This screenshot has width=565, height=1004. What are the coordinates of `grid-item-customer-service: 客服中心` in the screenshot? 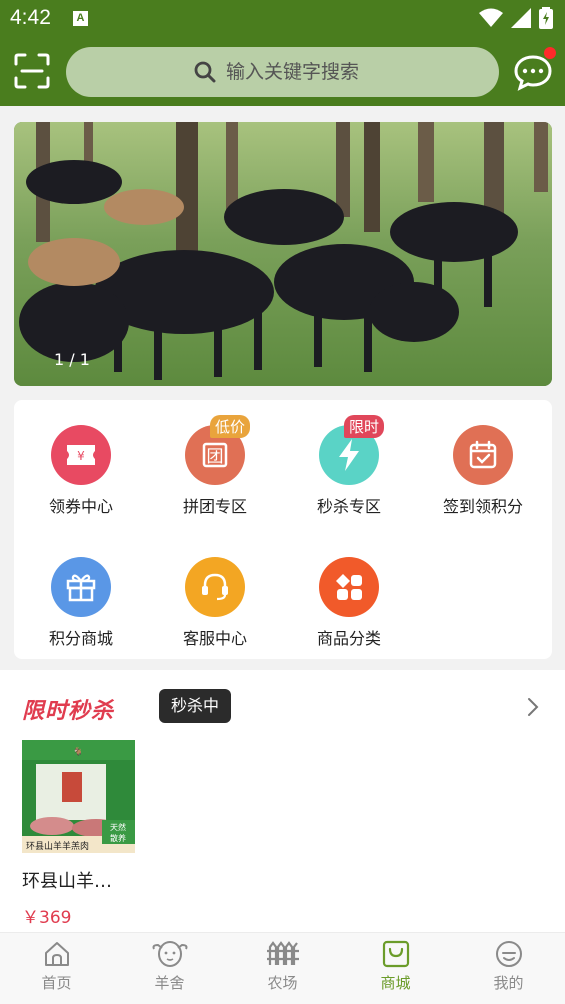 It's located at (215, 603).